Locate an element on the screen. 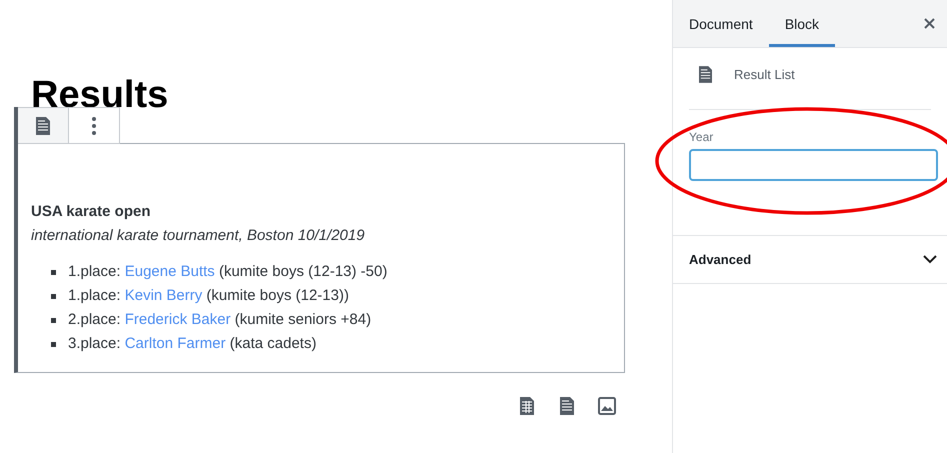  result-entry: 2.place: Frederick Baker (kumite seniors +84) is located at coordinates (220, 320).